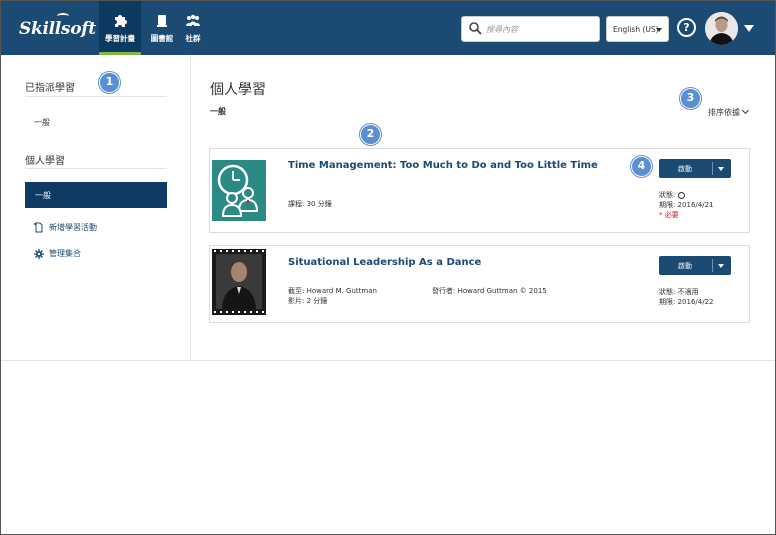 This screenshot has width=776, height=535. I want to click on sidebar: 已指派學習 一般 個人學習 一般 新增學習活動 管理集合, so click(96, 207).